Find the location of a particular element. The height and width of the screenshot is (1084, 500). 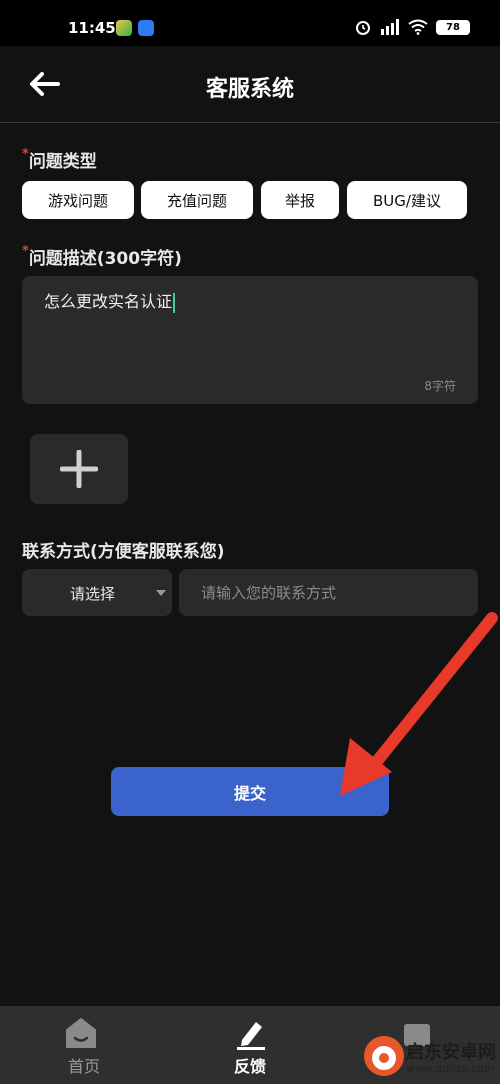

add-image-button is located at coordinates (79, 469).